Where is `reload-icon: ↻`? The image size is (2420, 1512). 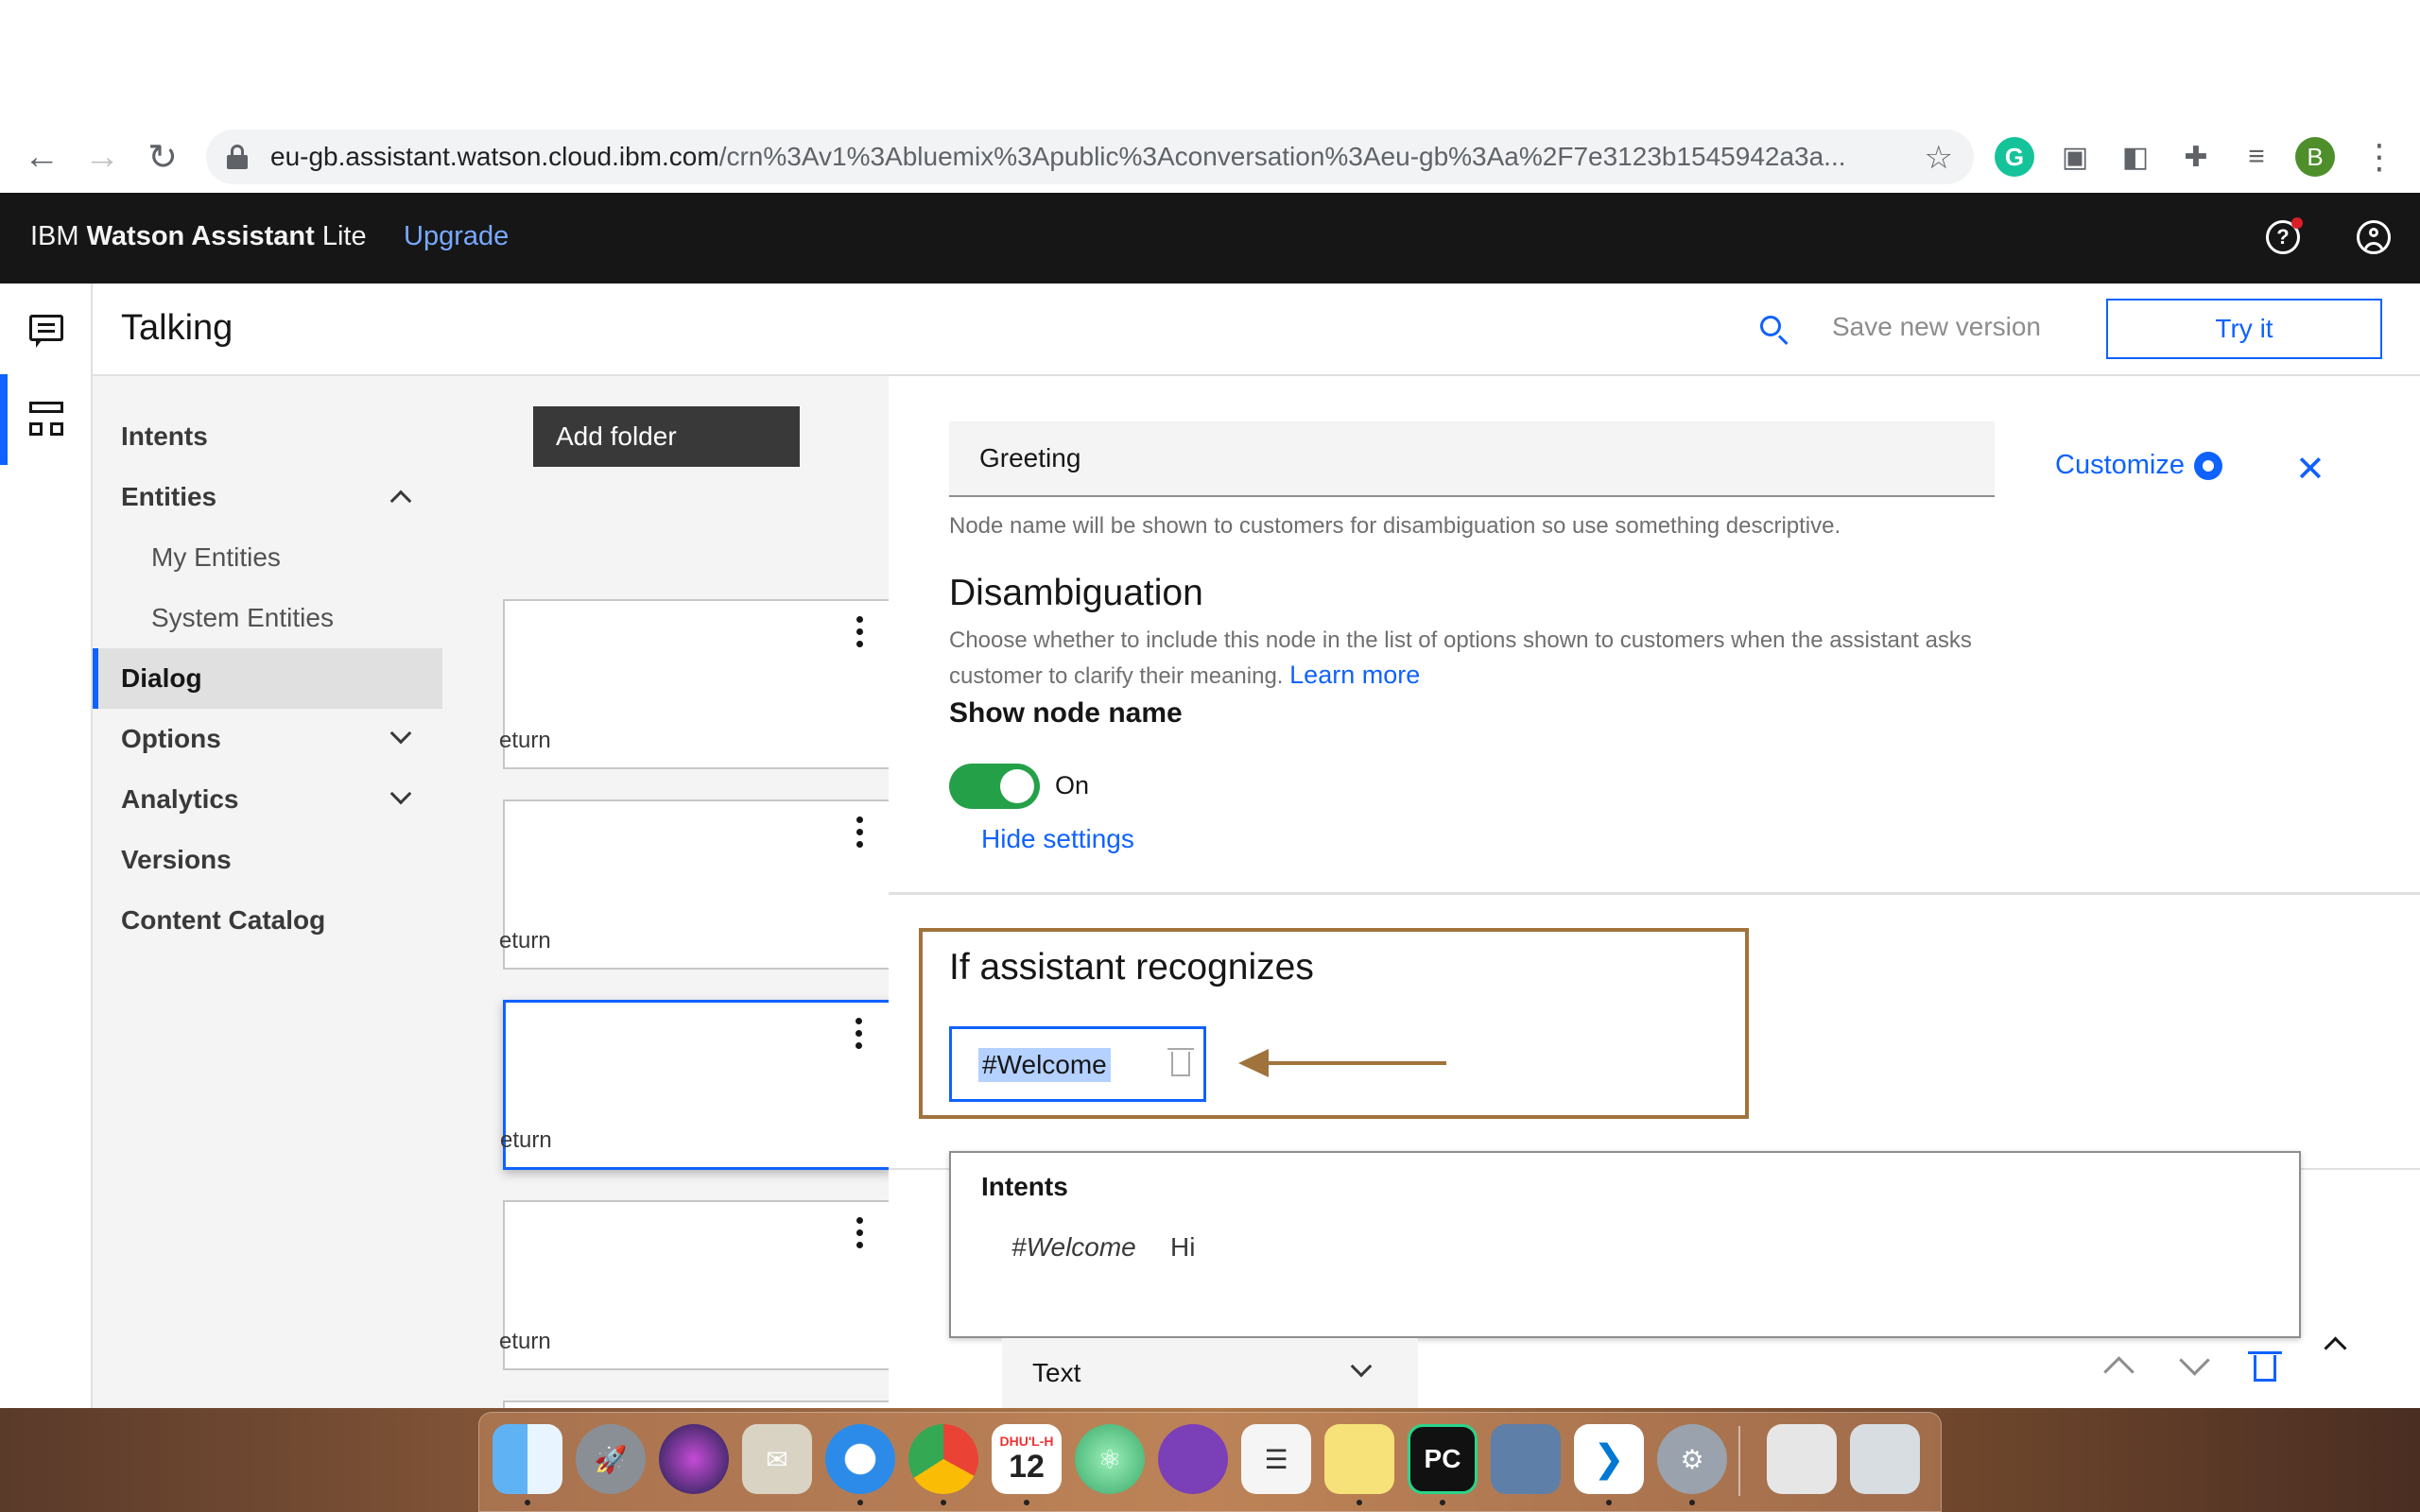 reload-icon: ↻ is located at coordinates (162, 156).